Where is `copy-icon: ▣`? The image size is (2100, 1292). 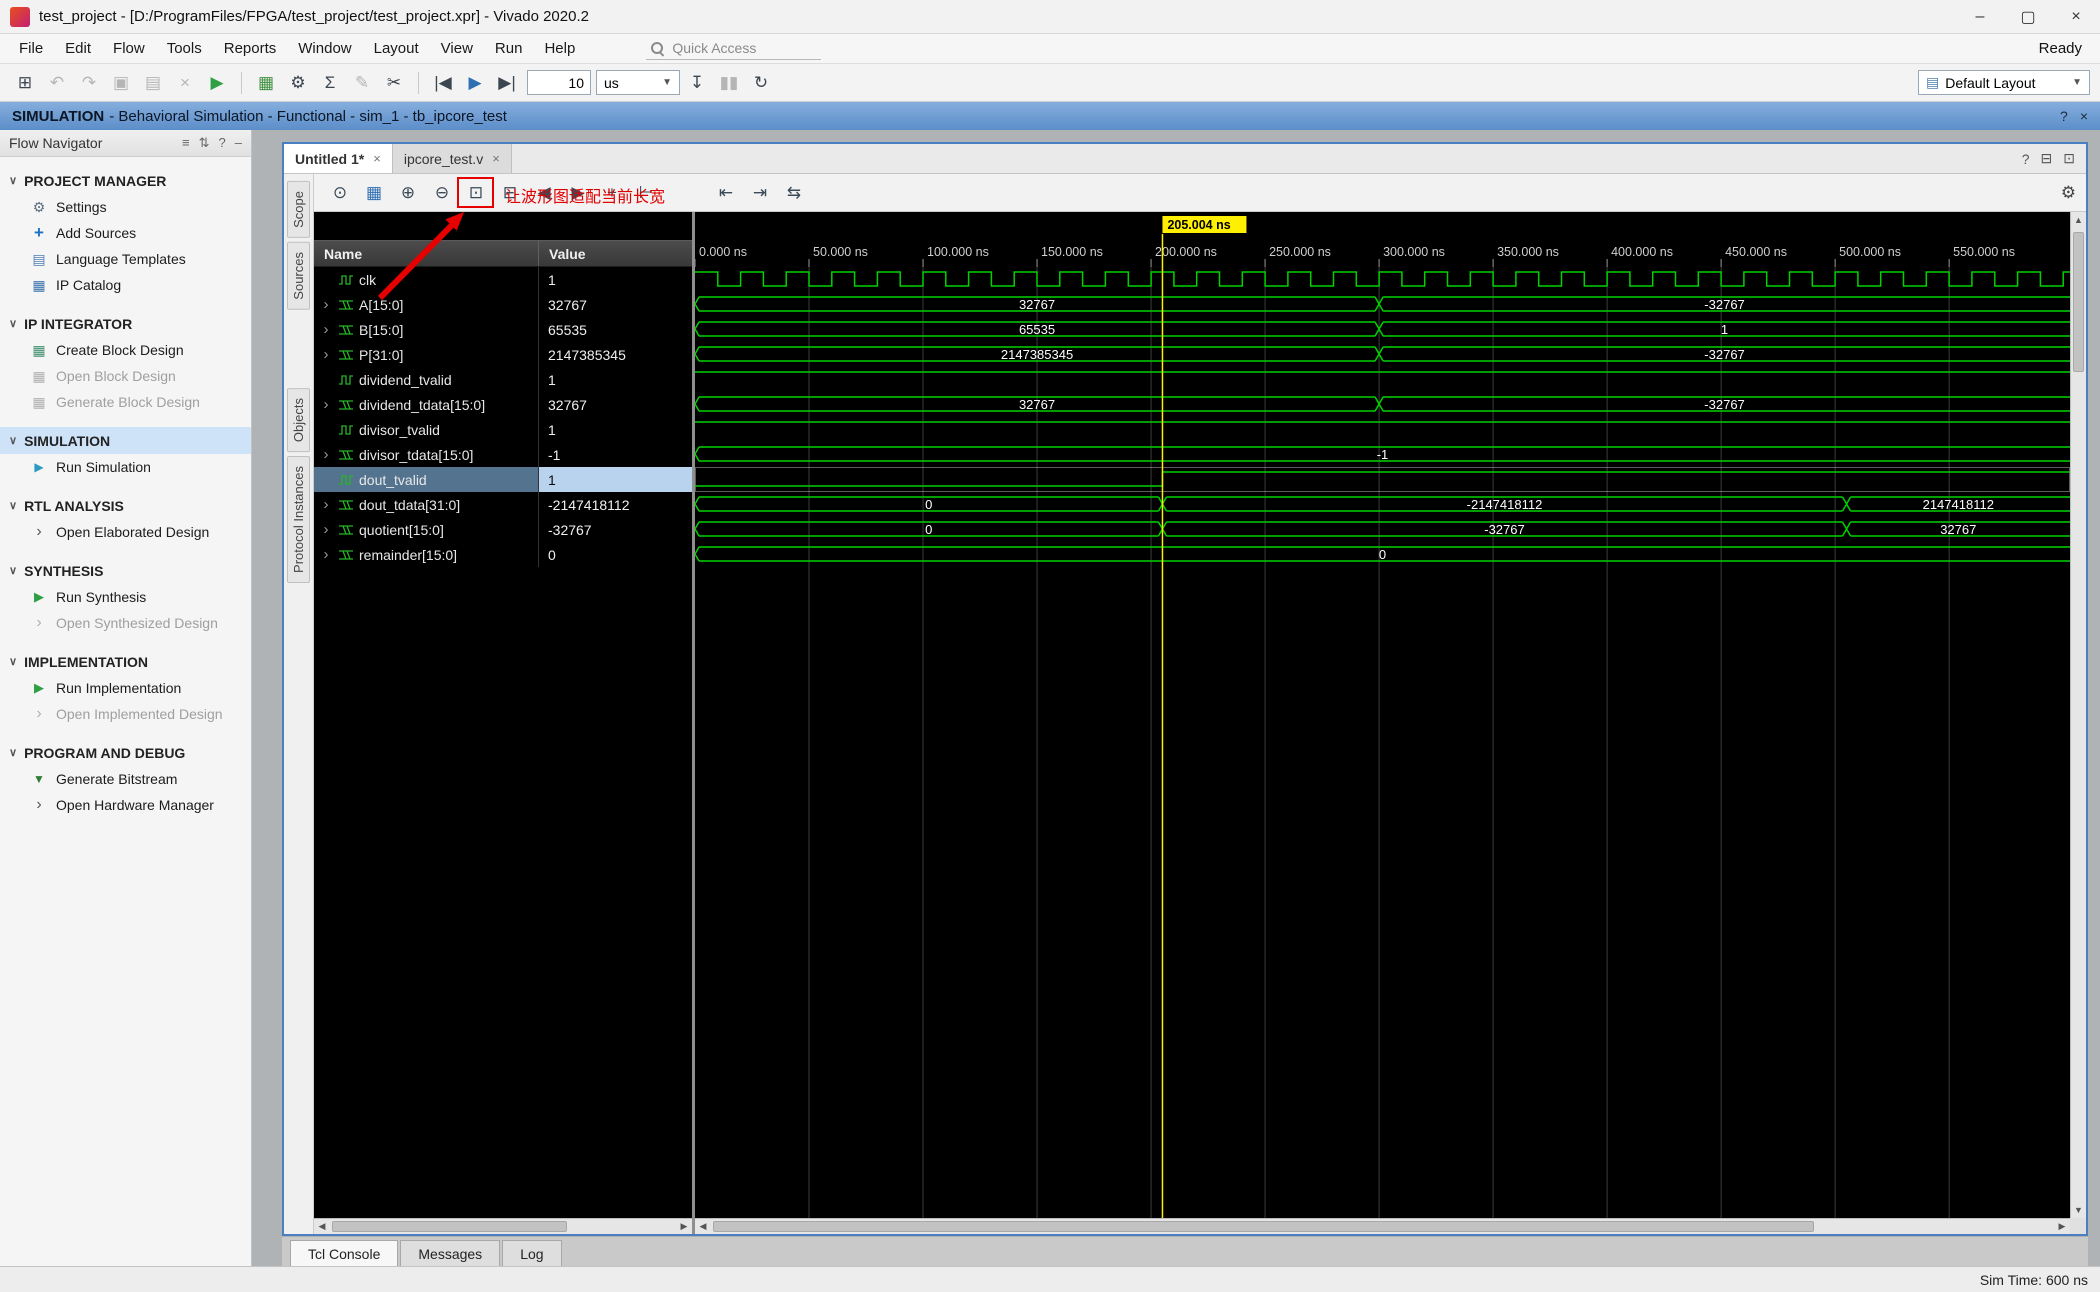
copy-icon: ▣ is located at coordinates (121, 83).